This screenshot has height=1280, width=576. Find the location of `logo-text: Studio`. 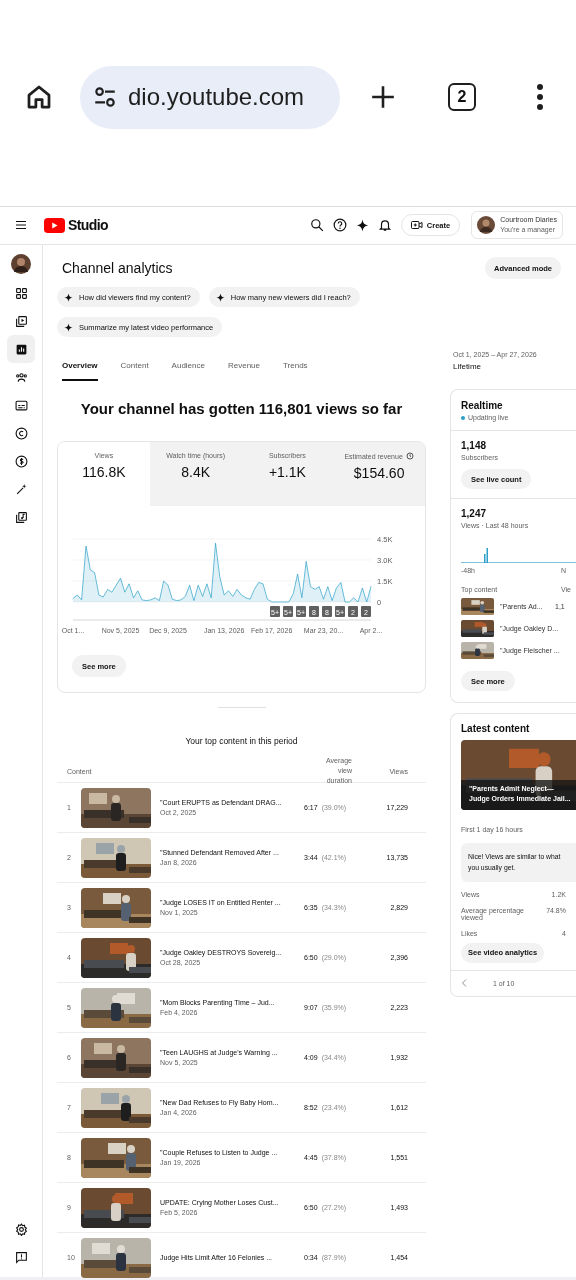

logo-text: Studio is located at coordinates (88, 225).